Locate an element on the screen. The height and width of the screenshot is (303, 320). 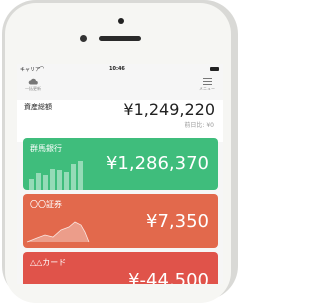
status-bar: キャリア ◠ 10:46 is located at coordinates (120, 69).